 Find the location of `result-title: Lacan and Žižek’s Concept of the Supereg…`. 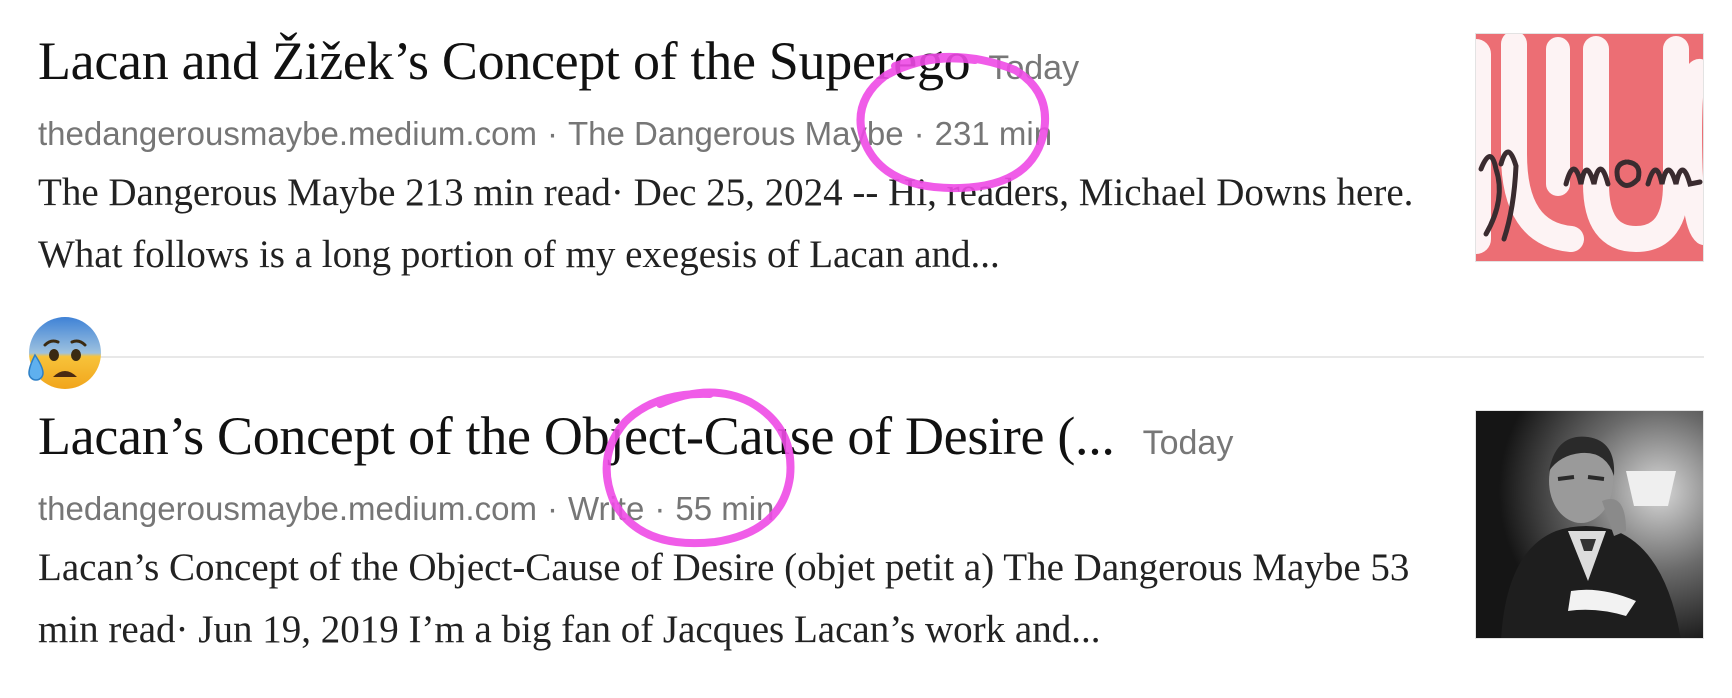

result-title: Lacan and Žižek’s Concept of the Supereg… is located at coordinates (504, 61).